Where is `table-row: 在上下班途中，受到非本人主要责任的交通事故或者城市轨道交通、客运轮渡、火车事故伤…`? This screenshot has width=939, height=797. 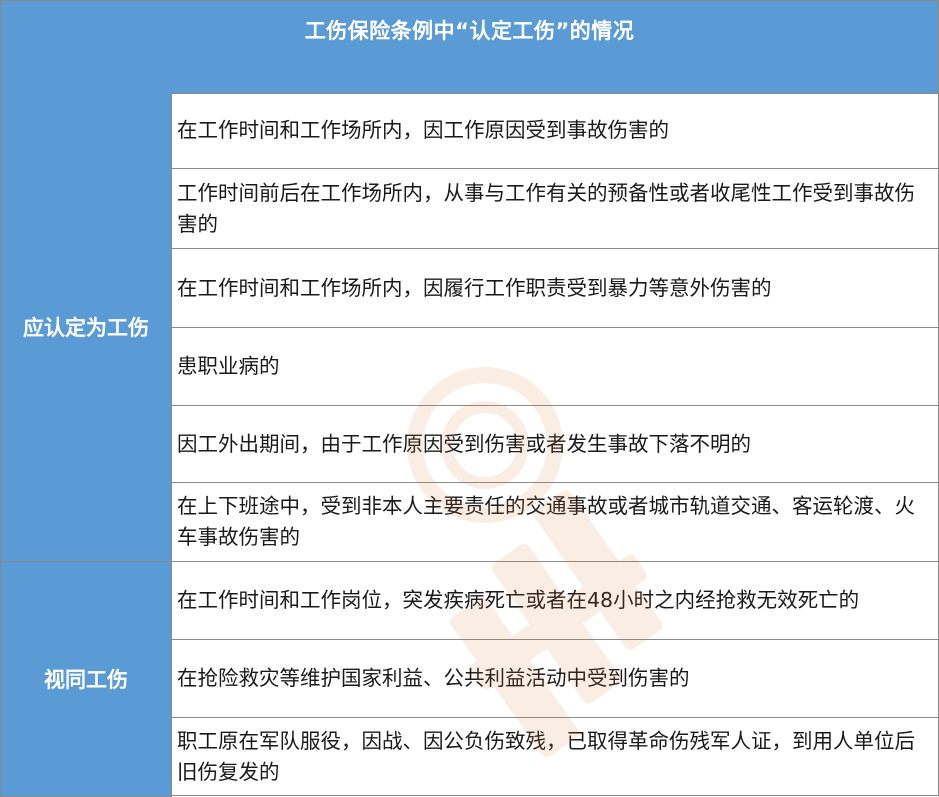 table-row: 在上下班途中，受到非本人主要责任的交通事故或者城市轨道交通、客运轮渡、火车事故伤… is located at coordinates (555, 522).